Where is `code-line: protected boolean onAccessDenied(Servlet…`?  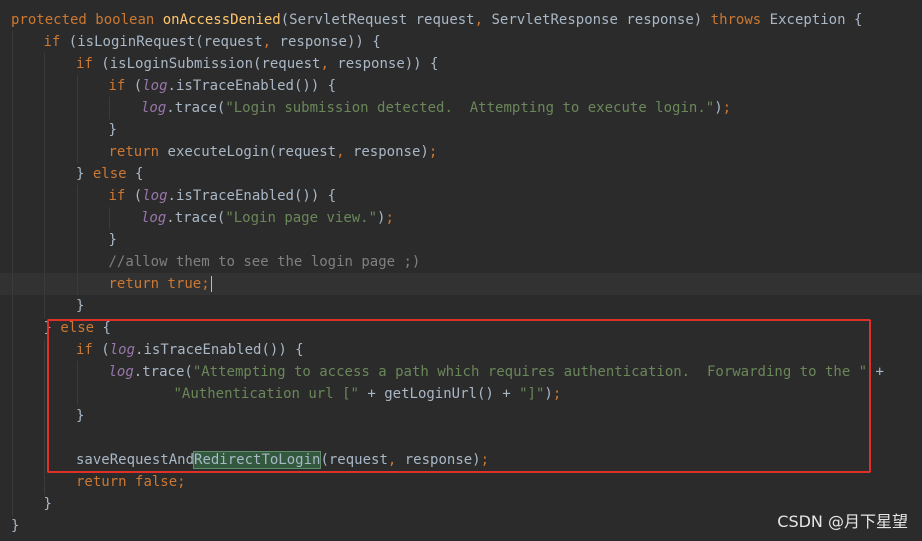
code-line: protected boolean onAccessDenied(Servlet… is located at coordinates (436, 20).